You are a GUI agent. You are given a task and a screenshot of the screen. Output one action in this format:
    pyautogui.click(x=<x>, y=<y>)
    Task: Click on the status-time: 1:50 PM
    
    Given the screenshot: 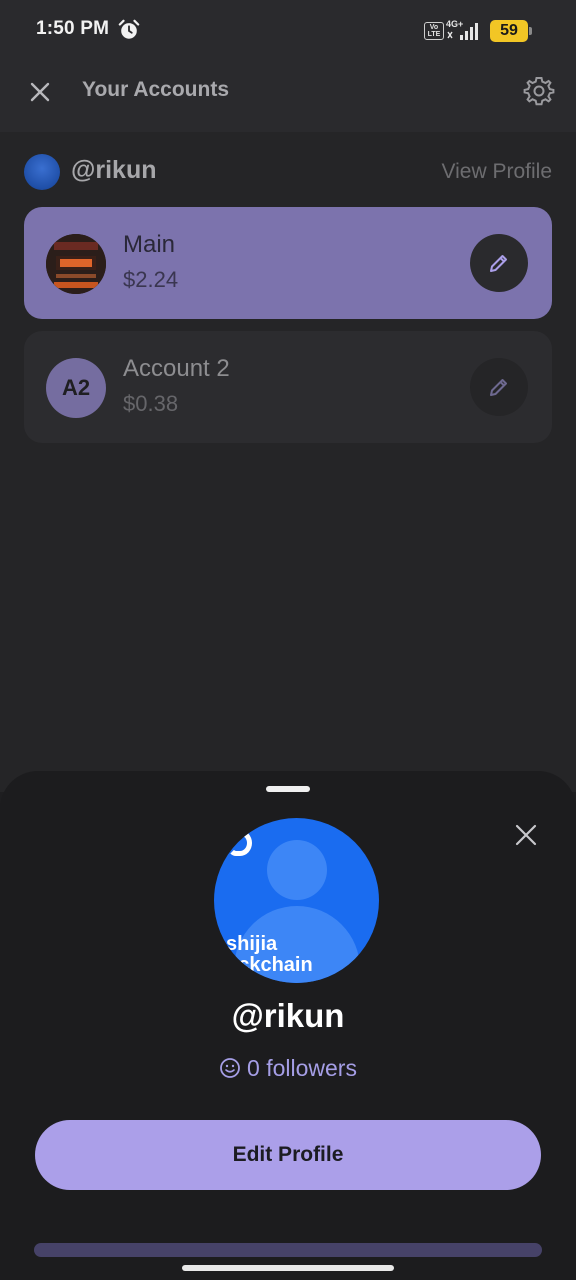 What is the action you would take?
    pyautogui.click(x=73, y=28)
    